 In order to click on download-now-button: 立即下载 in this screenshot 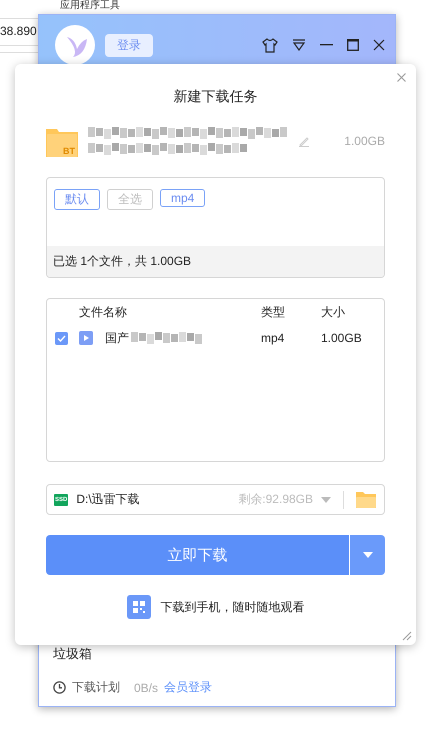, I will do `click(197, 555)`.